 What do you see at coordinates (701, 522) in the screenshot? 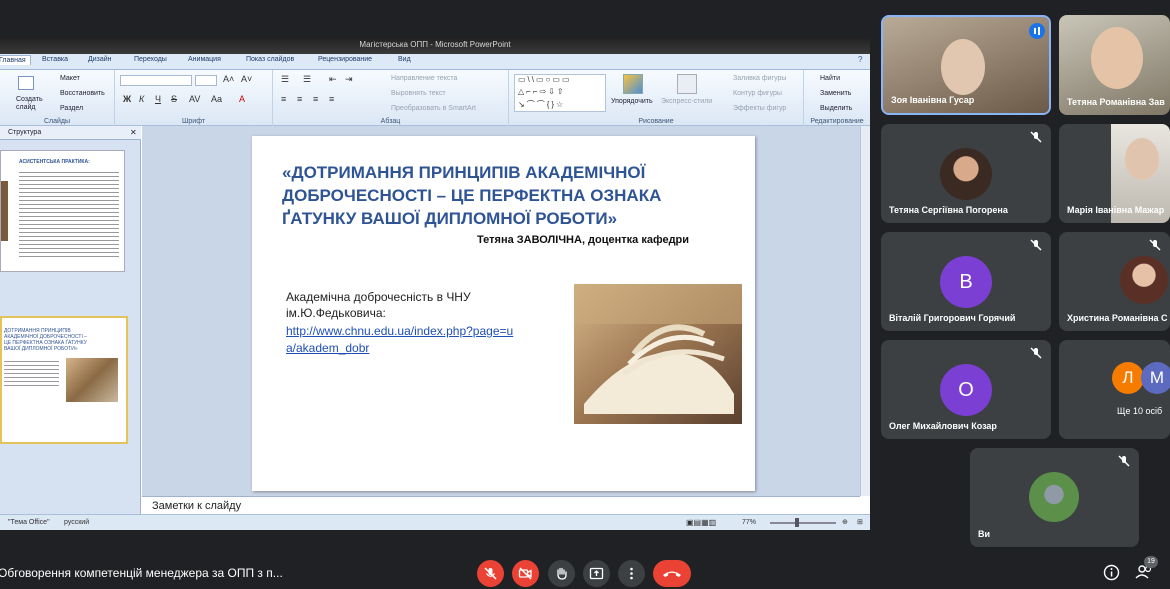
I see `view-buttons-icon: ▣▤▦▥` at bounding box center [701, 522].